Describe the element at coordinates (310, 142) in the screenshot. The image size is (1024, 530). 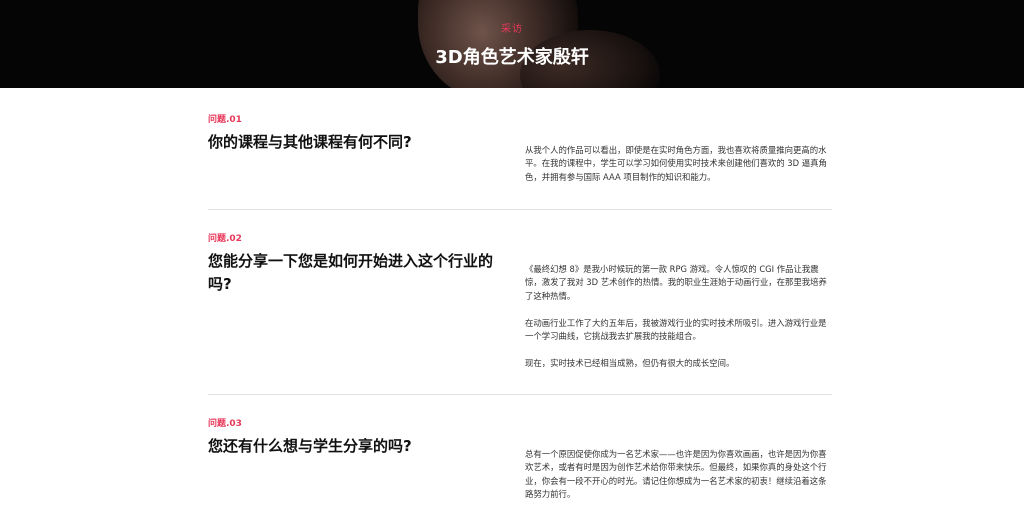
I see `question-title: 你的课程与其他课程有何不同?` at that location.